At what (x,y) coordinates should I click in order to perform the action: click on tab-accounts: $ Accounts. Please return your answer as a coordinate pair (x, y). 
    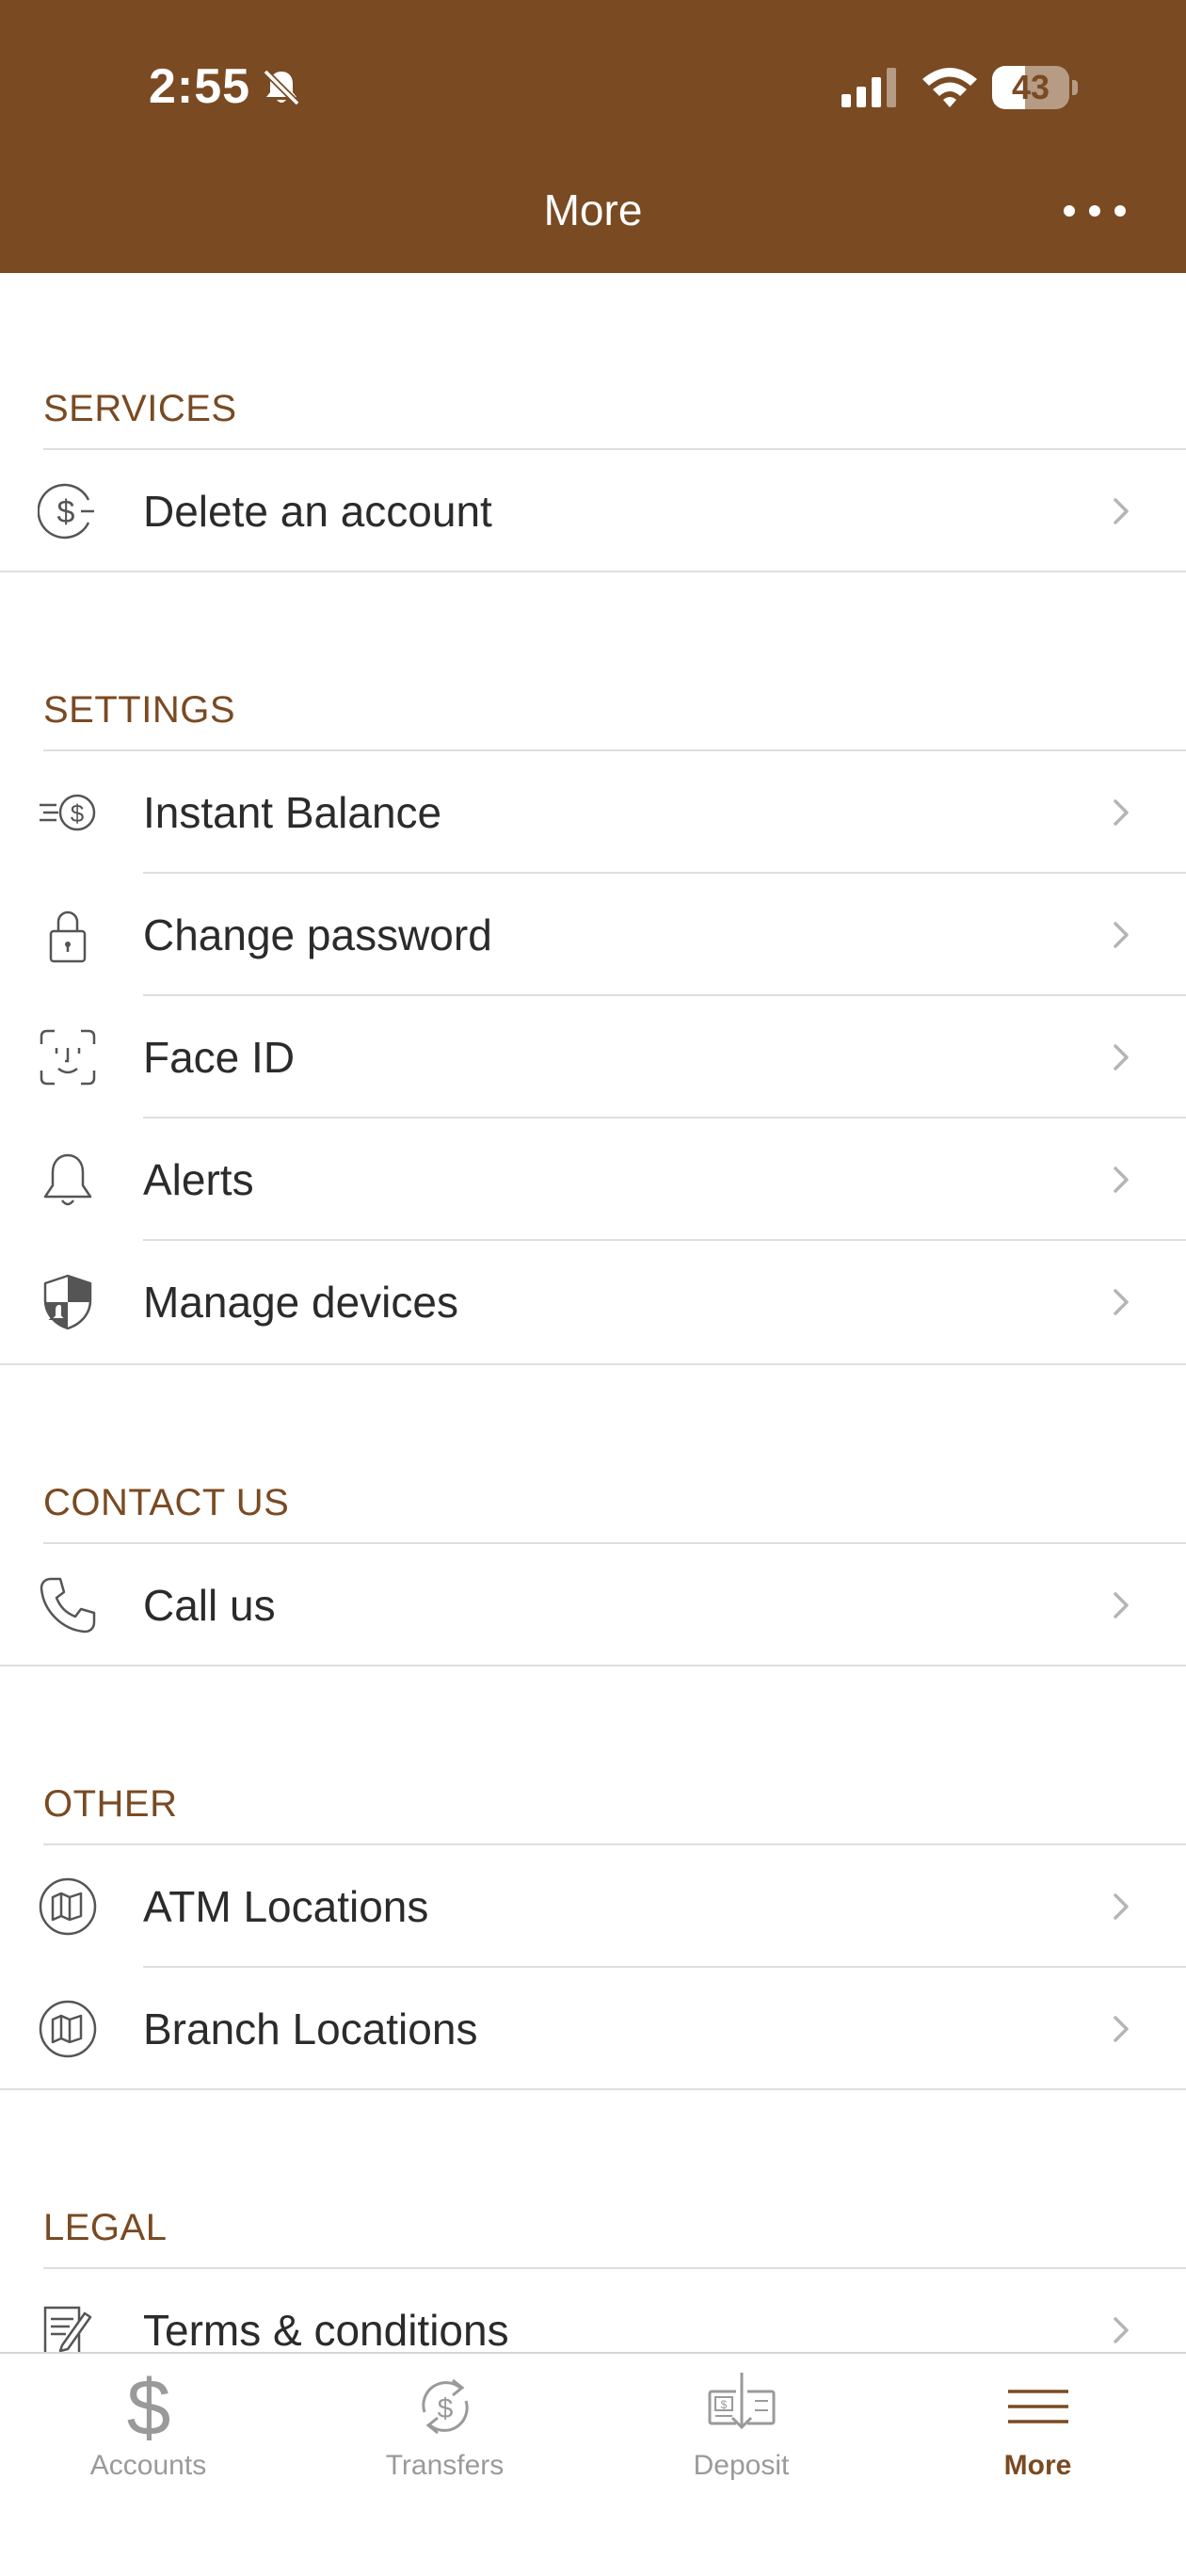
    Looking at the image, I should click on (148, 2465).